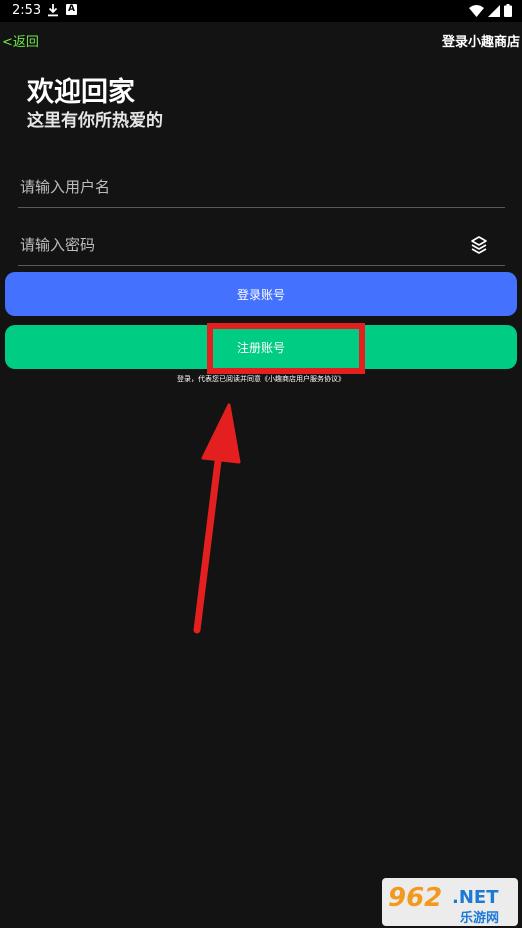 The image size is (522, 928). I want to click on download-icon, so click(53, 10).